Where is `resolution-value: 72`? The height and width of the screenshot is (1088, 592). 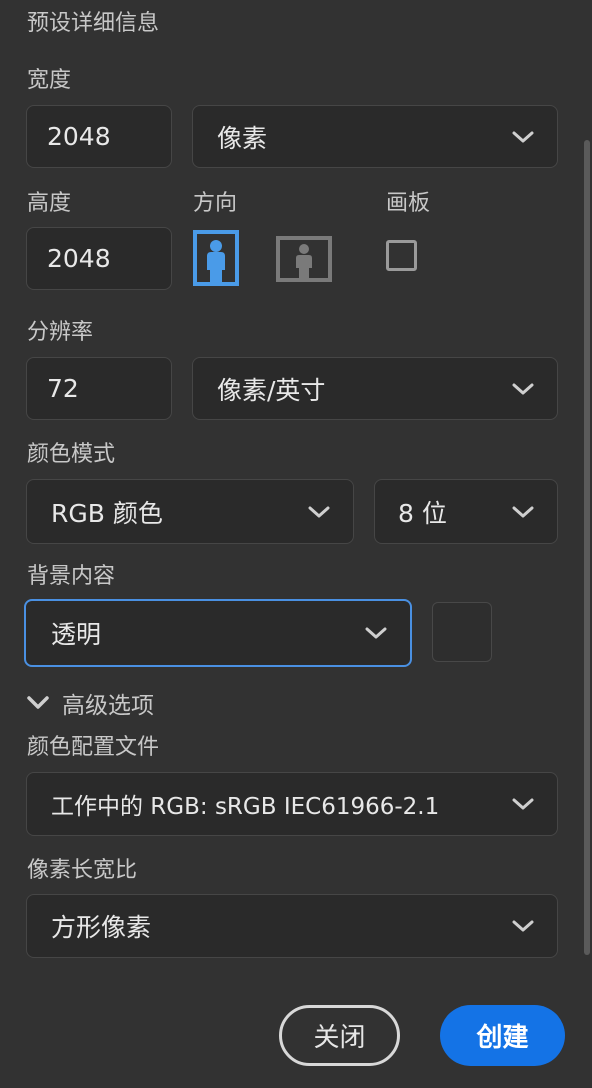 resolution-value: 72 is located at coordinates (63, 388).